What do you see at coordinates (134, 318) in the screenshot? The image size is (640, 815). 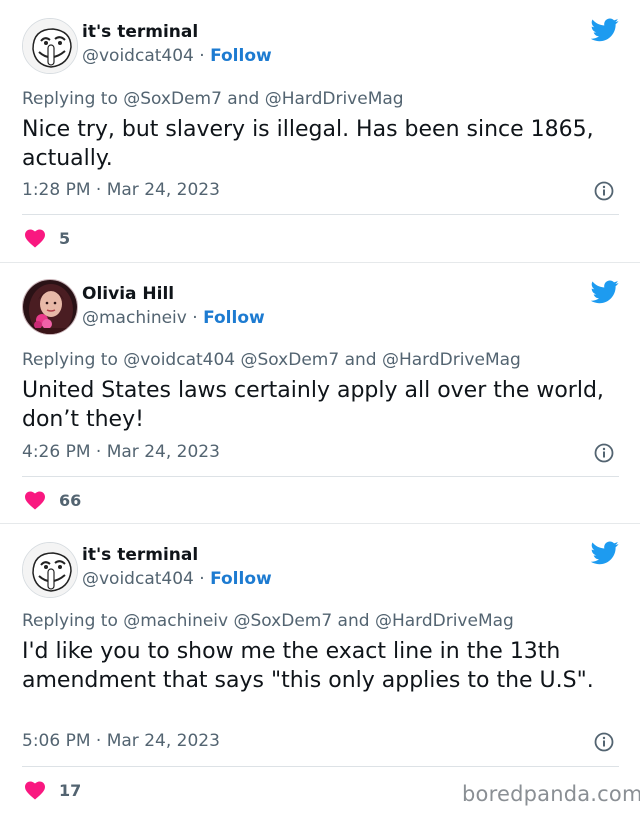 I see `username: @machineiv` at bounding box center [134, 318].